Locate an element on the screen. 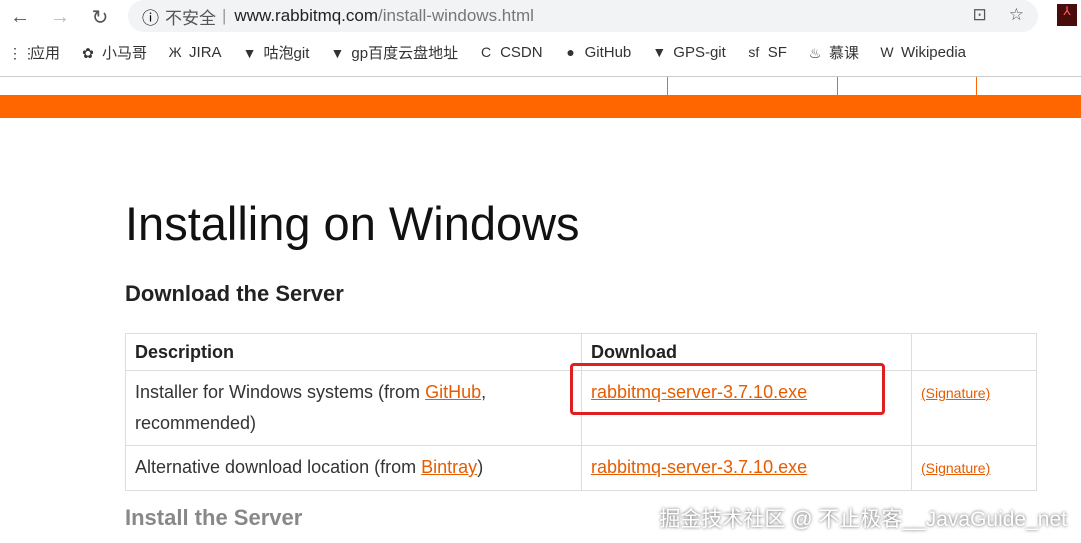 This screenshot has height=543, width=1081. csdn-icon: C is located at coordinates (486, 52).